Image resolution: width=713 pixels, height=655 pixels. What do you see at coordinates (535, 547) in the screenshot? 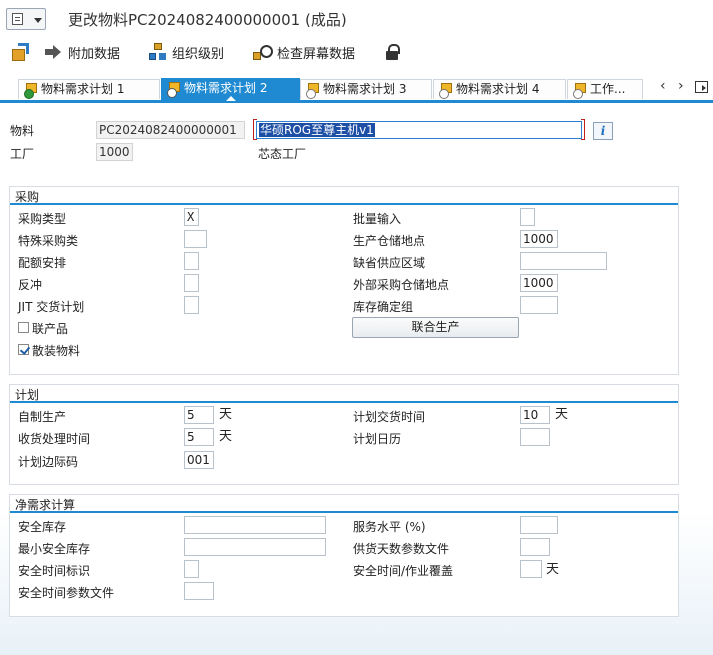
I see `coverage-profile-input` at bounding box center [535, 547].